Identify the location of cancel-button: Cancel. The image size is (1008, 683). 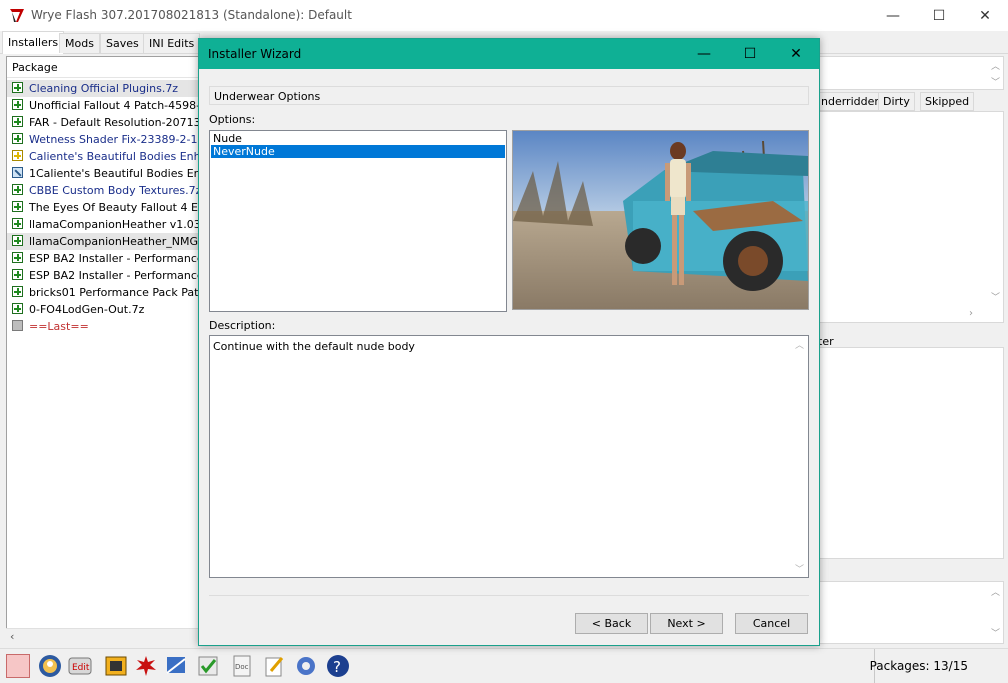
(771, 623).